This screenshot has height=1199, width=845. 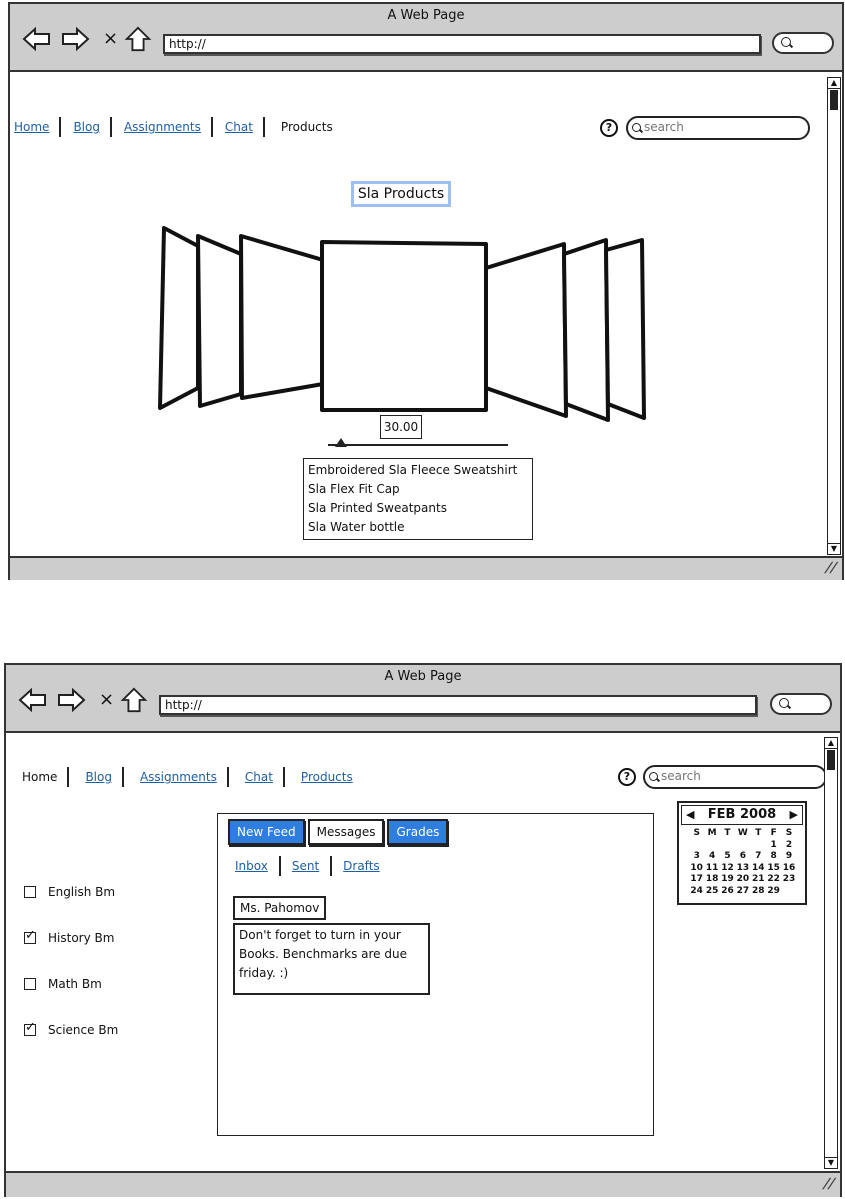 I want to click on products-title: Sla Products, so click(x=401, y=194).